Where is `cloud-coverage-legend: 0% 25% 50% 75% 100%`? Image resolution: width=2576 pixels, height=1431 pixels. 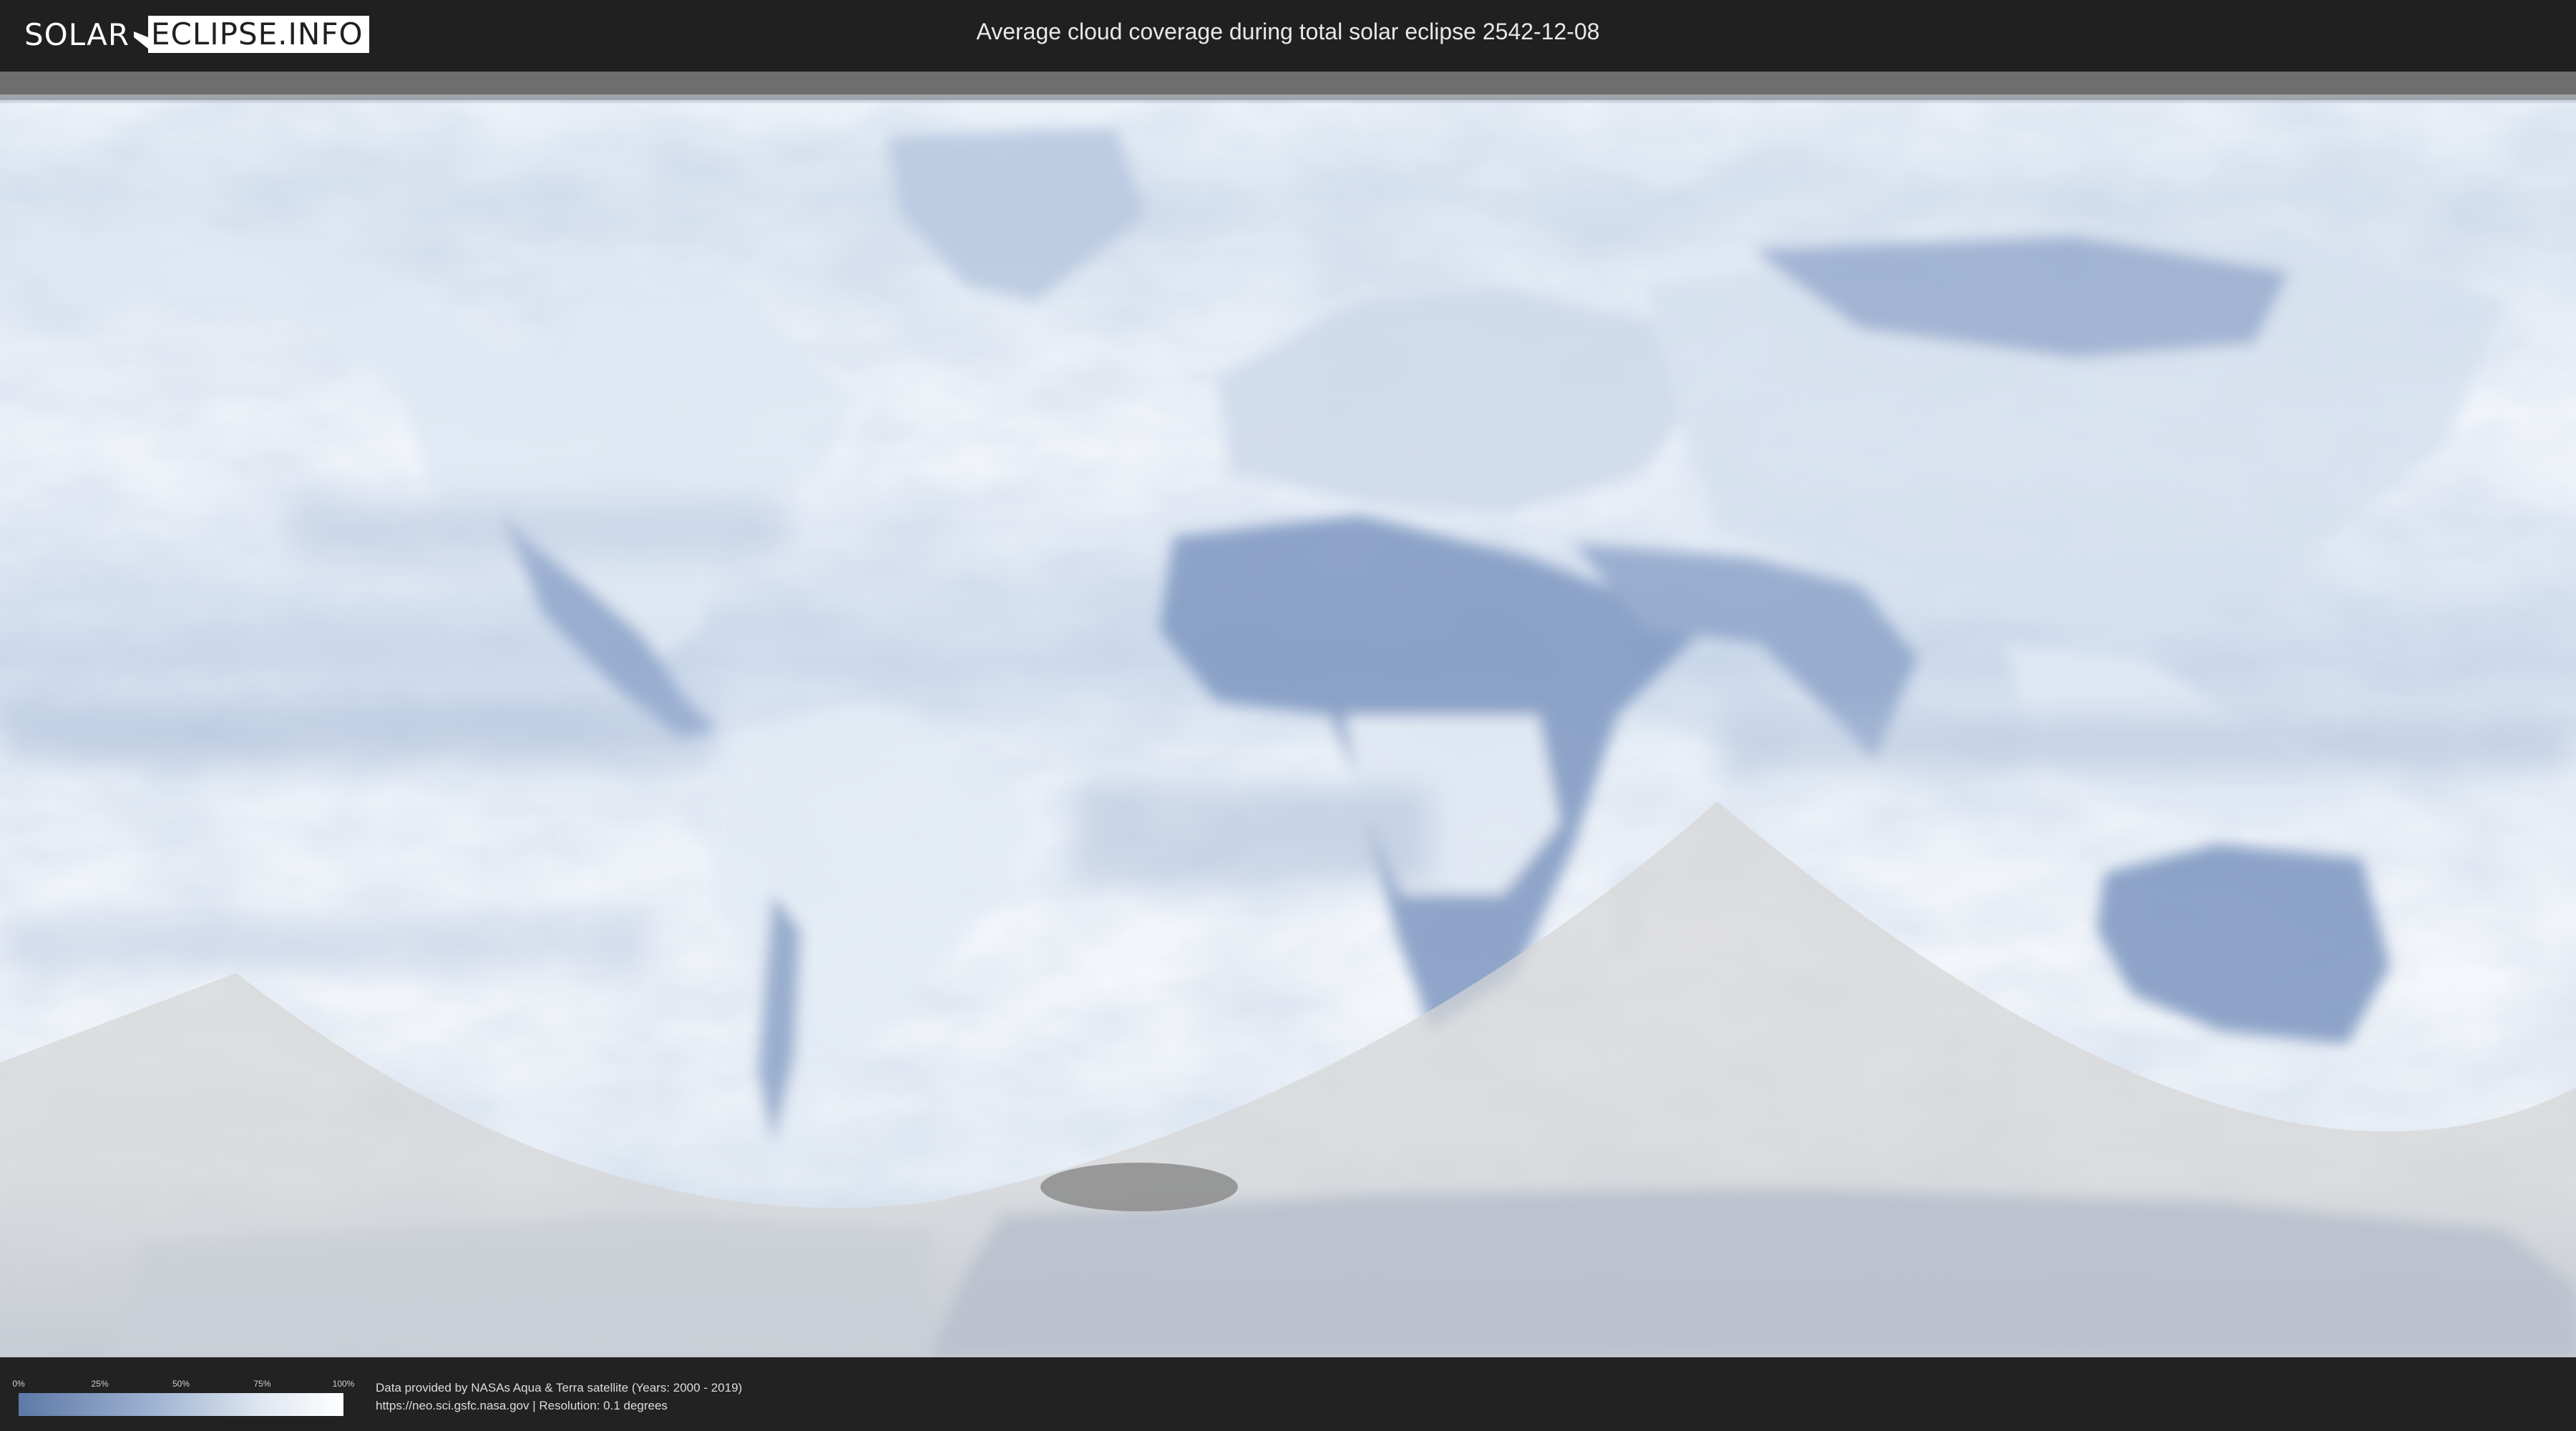
cloud-coverage-legend: 0% 25% 50% 75% 100% is located at coordinates (183, 1396).